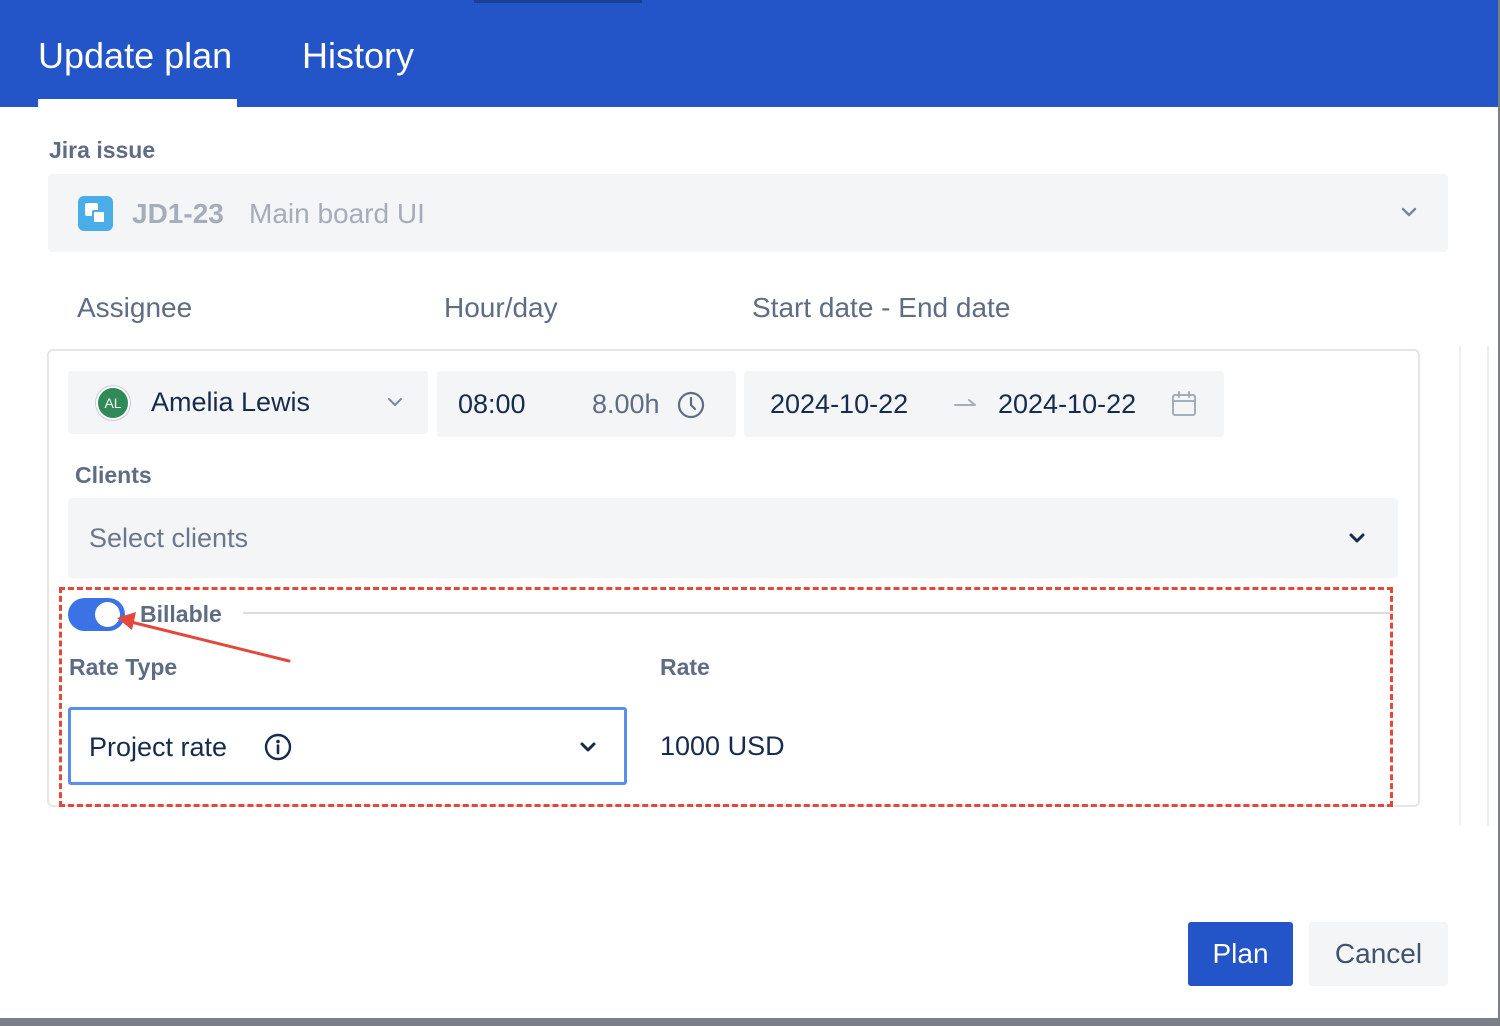 The width and height of the screenshot is (1500, 1026). What do you see at coordinates (558, 1) in the screenshot?
I see `top-notch` at bounding box center [558, 1].